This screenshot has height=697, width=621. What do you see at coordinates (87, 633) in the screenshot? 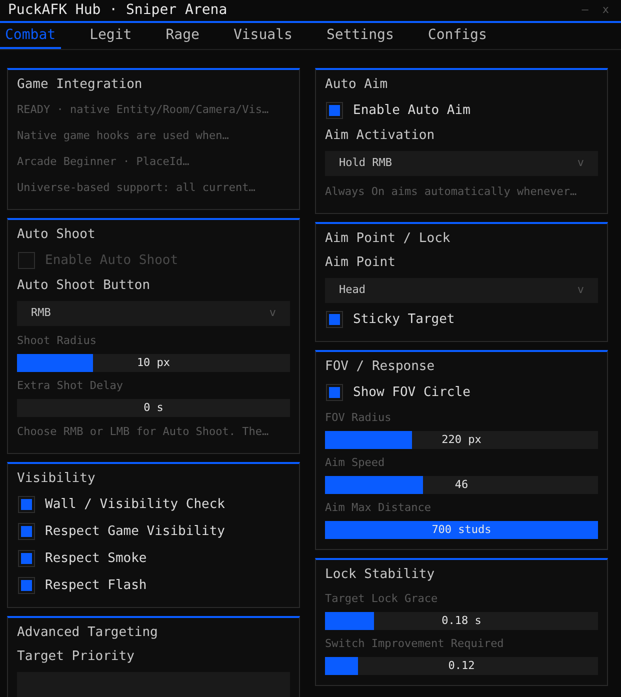
I see `section-title: Advanced Targeting` at bounding box center [87, 633].